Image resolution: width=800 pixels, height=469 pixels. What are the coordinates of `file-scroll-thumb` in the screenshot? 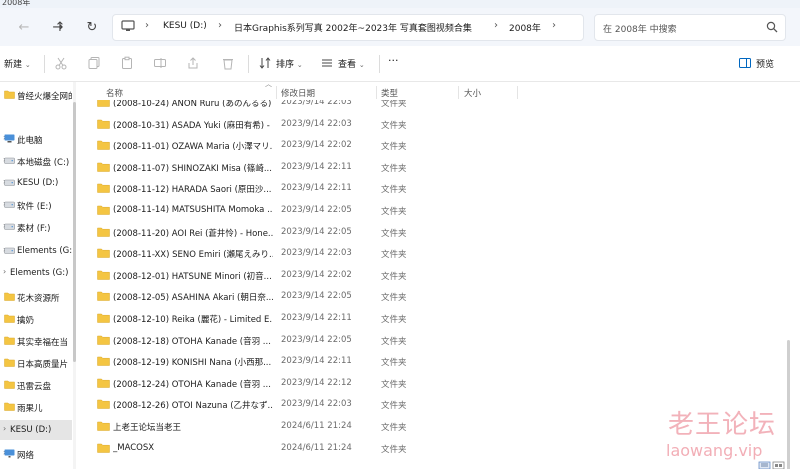 It's located at (788, 404).